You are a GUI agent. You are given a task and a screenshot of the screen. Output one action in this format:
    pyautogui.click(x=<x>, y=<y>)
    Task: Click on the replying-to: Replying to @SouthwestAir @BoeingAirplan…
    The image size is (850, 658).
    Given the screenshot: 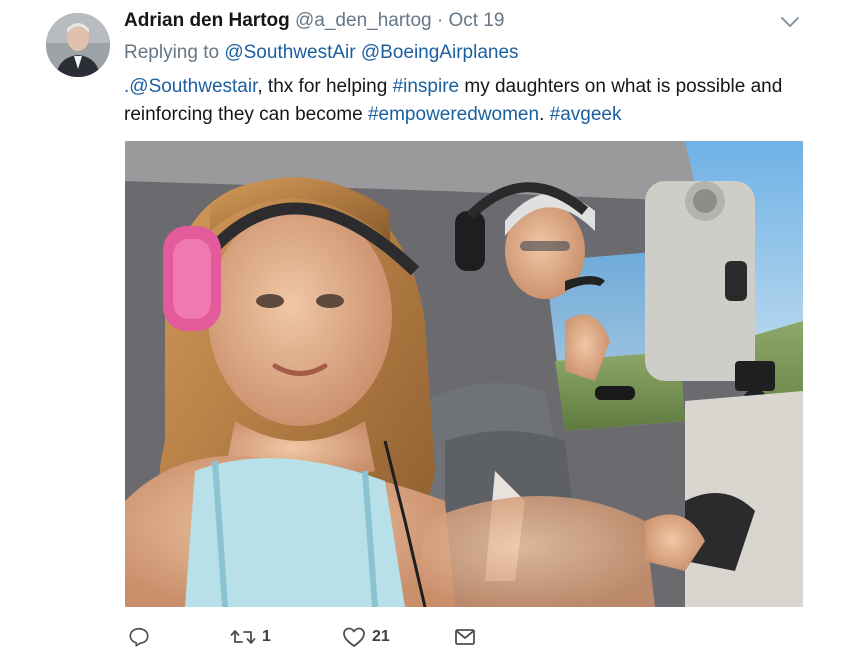 What is the action you would take?
    pyautogui.click(x=321, y=53)
    